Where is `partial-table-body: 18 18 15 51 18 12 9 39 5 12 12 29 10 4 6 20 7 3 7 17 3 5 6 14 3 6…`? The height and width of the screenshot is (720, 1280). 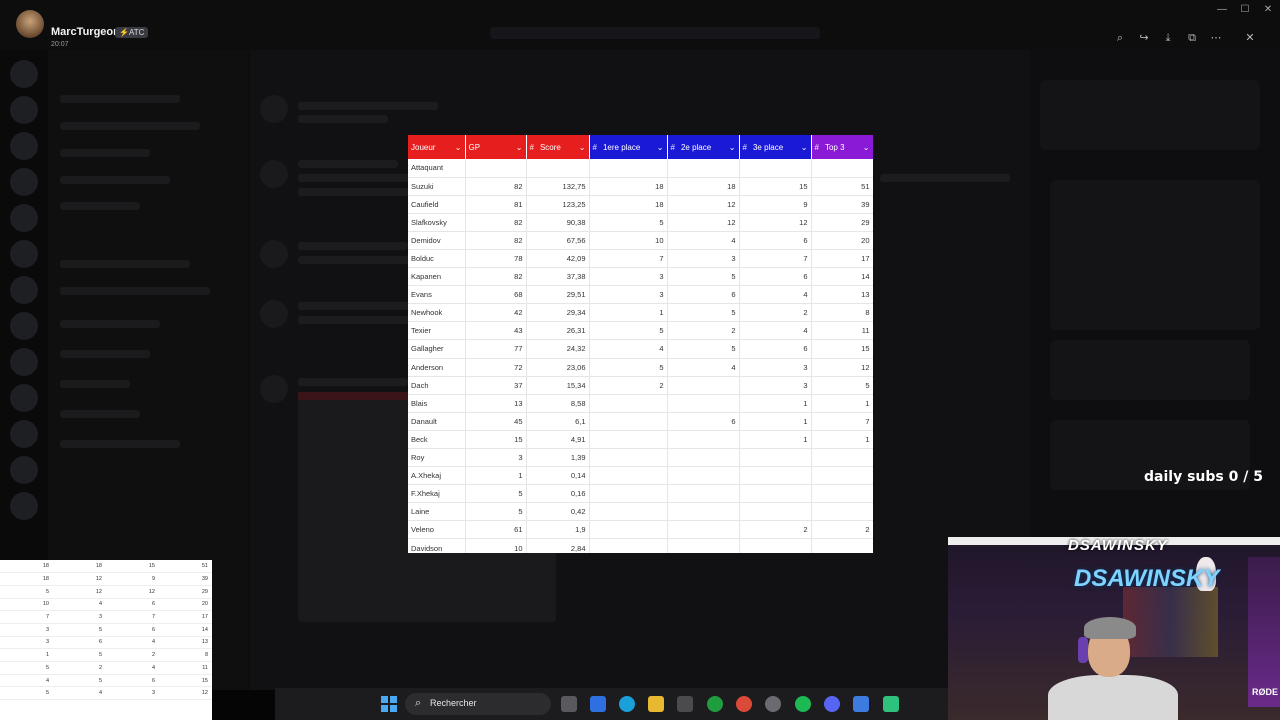 partial-table-body: 18 18 15 51 18 12 9 39 5 12 12 29 10 4 6 20 7 3 7 17 3 5 6 14 3 6… is located at coordinates (106, 630).